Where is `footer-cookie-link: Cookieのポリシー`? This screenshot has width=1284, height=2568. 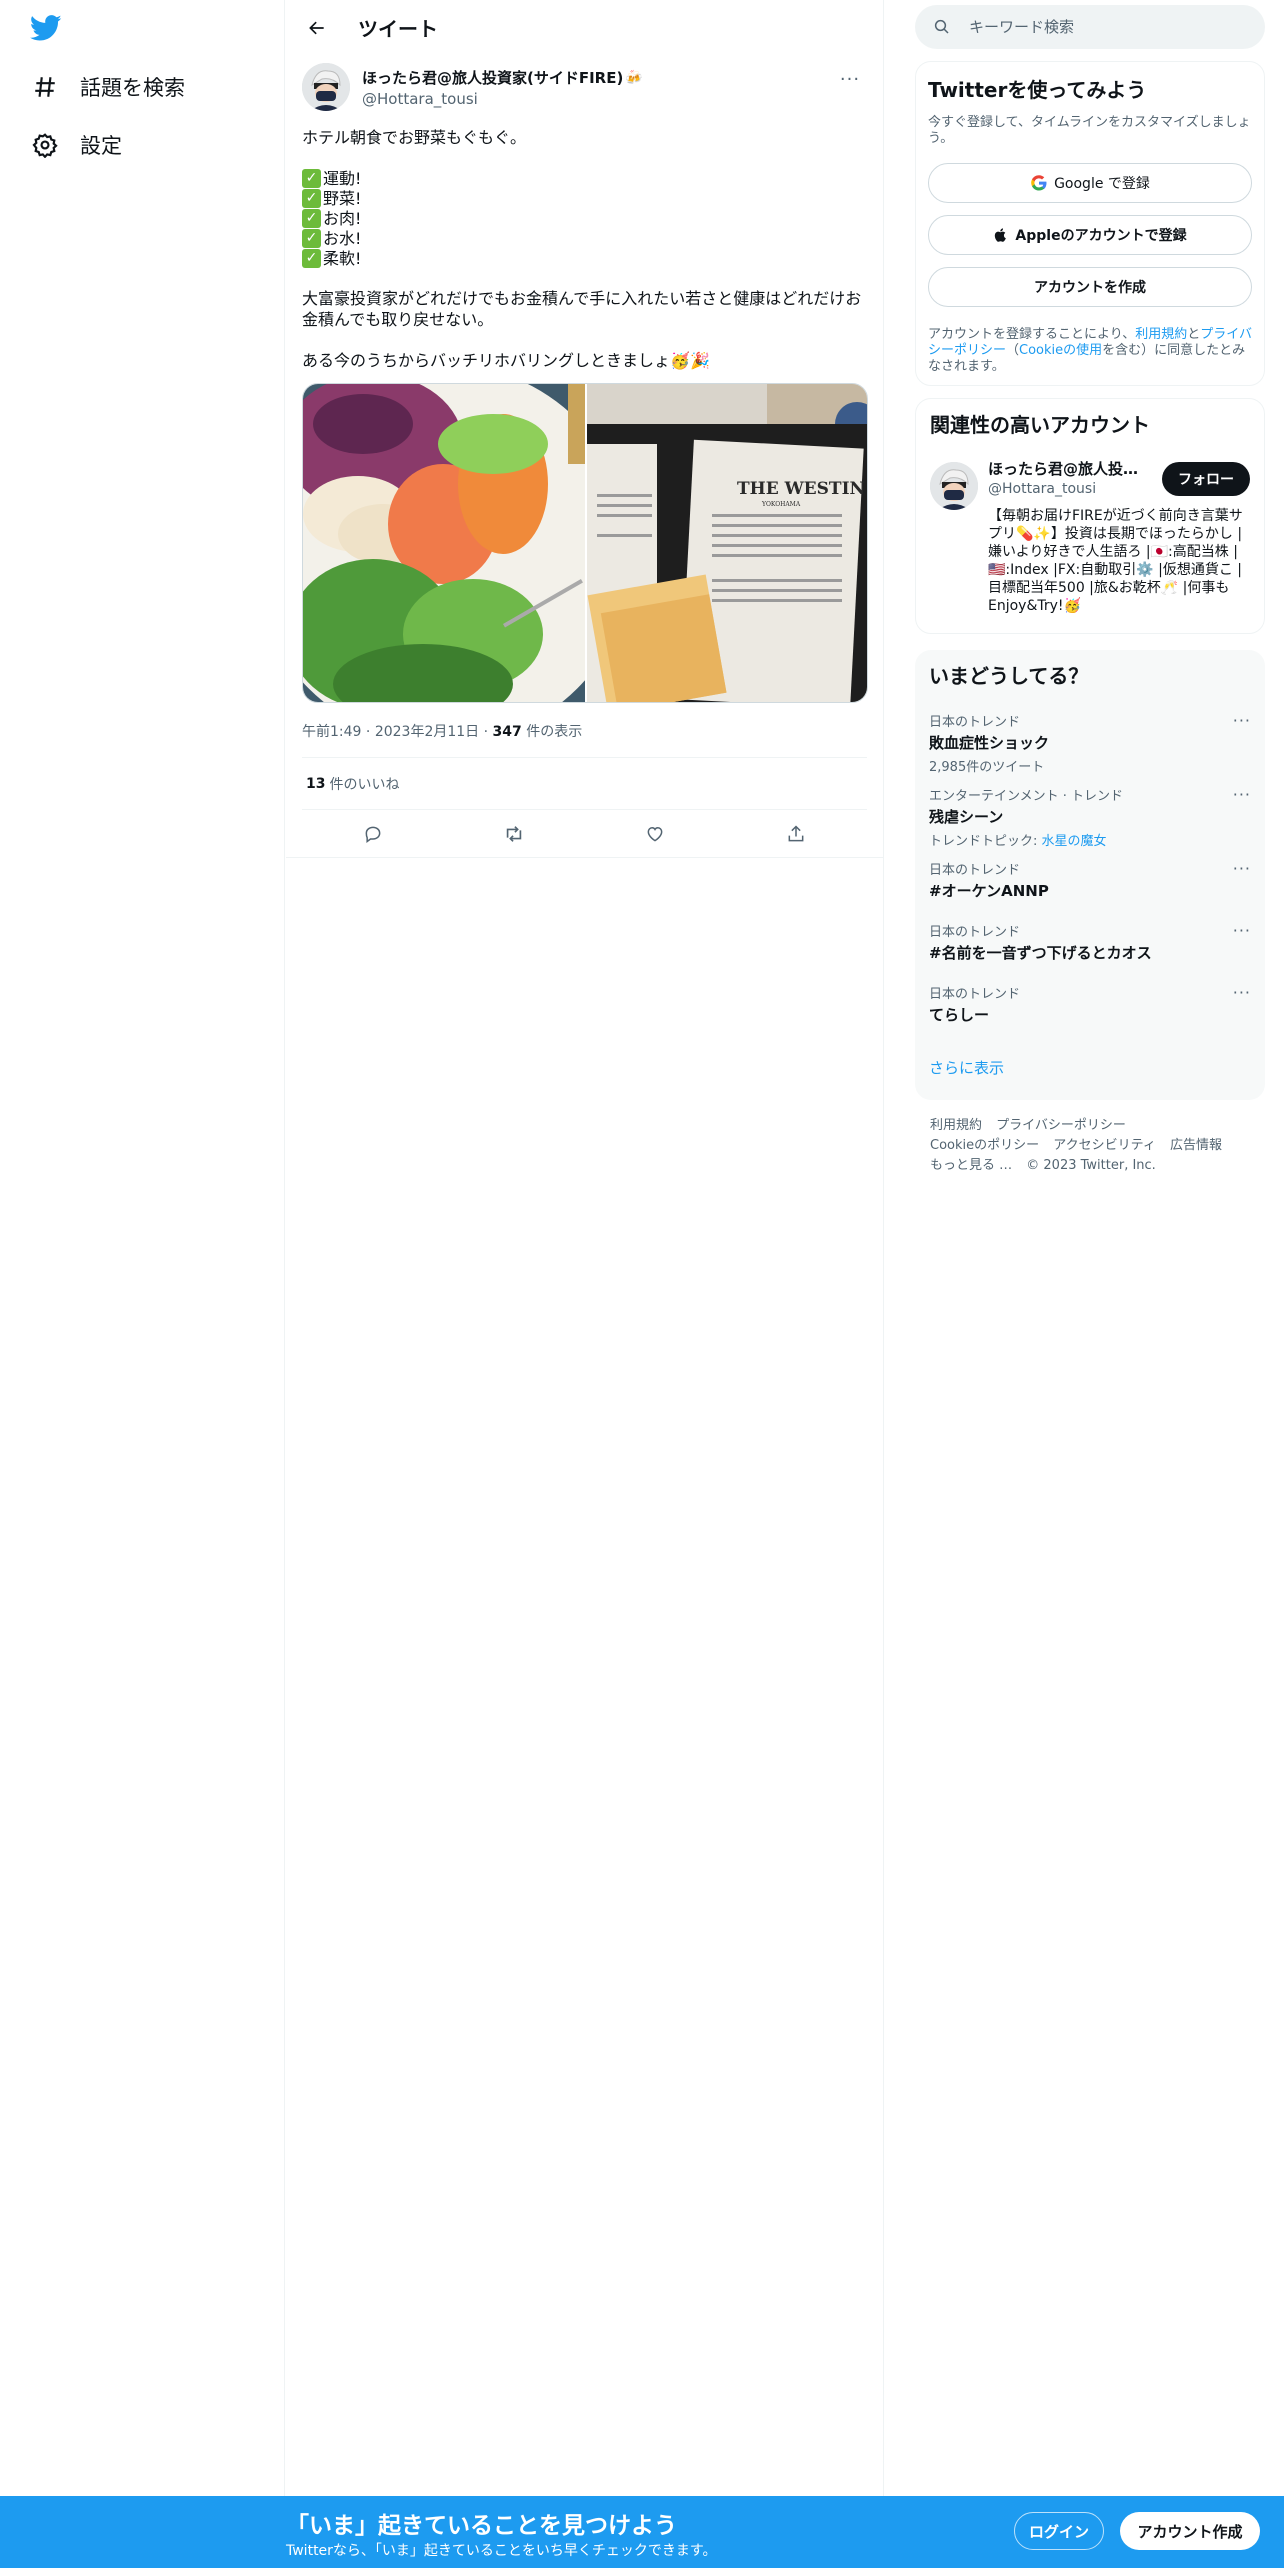 footer-cookie-link: Cookieのポリシー is located at coordinates (984, 1145).